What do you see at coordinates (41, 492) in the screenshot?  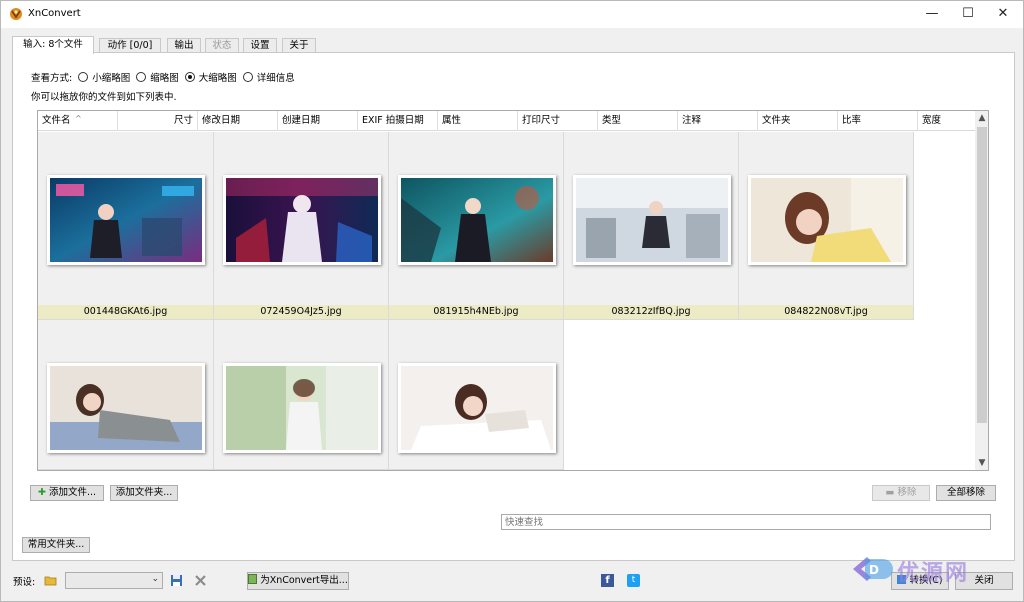 I see `plus-icon: ✚` at bounding box center [41, 492].